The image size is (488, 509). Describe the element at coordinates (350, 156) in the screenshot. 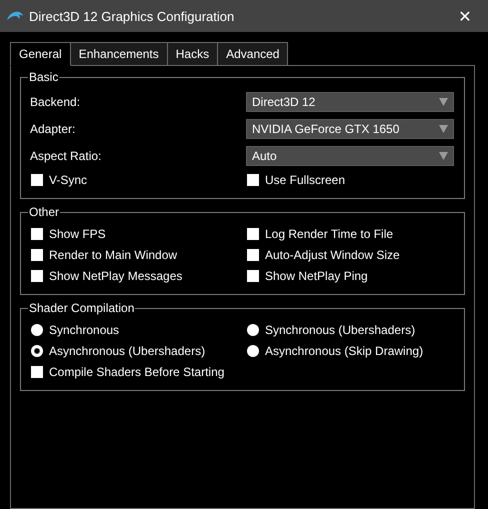

I see `dropdown: Auto` at that location.